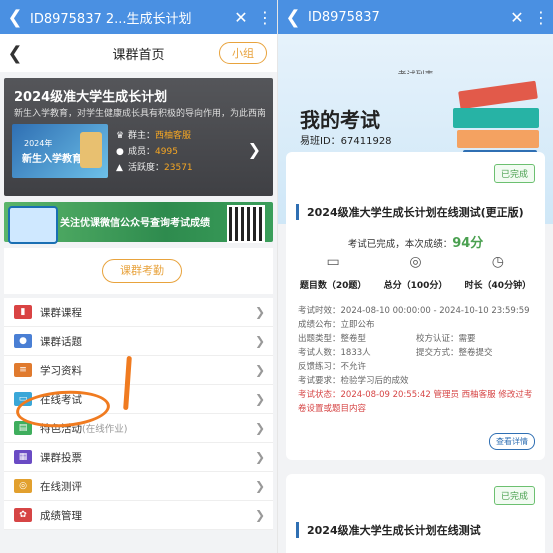 The image size is (553, 553). I want to click on menu-item: ▮ 课群课程 ❯, so click(138, 312).